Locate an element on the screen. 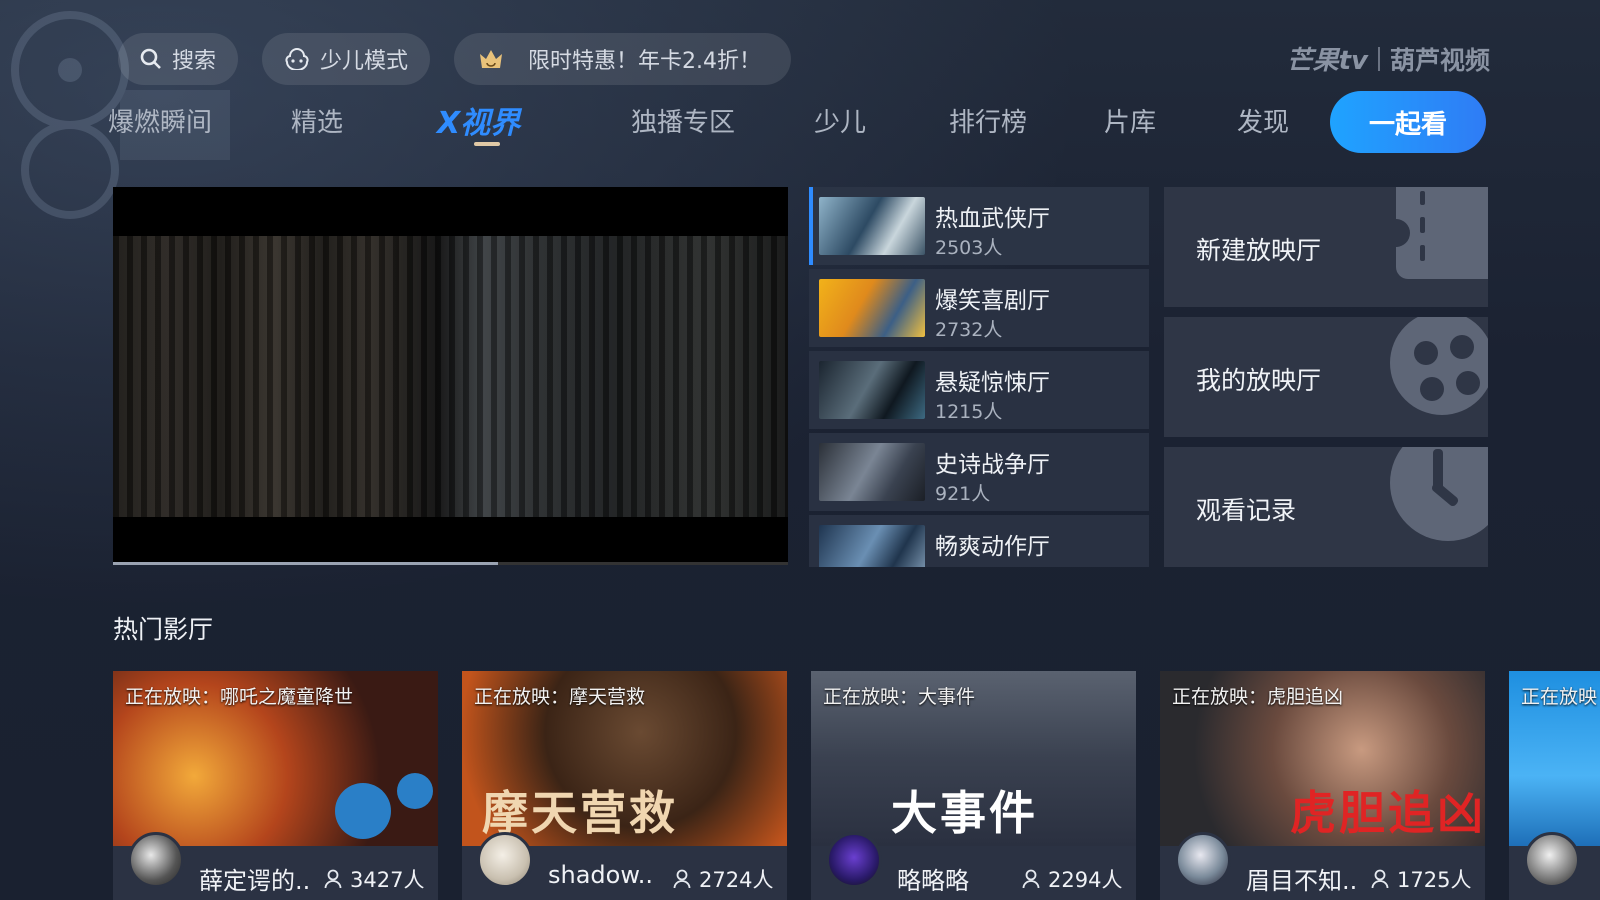  viewer-count: 2294人 is located at coordinates (1072, 879).